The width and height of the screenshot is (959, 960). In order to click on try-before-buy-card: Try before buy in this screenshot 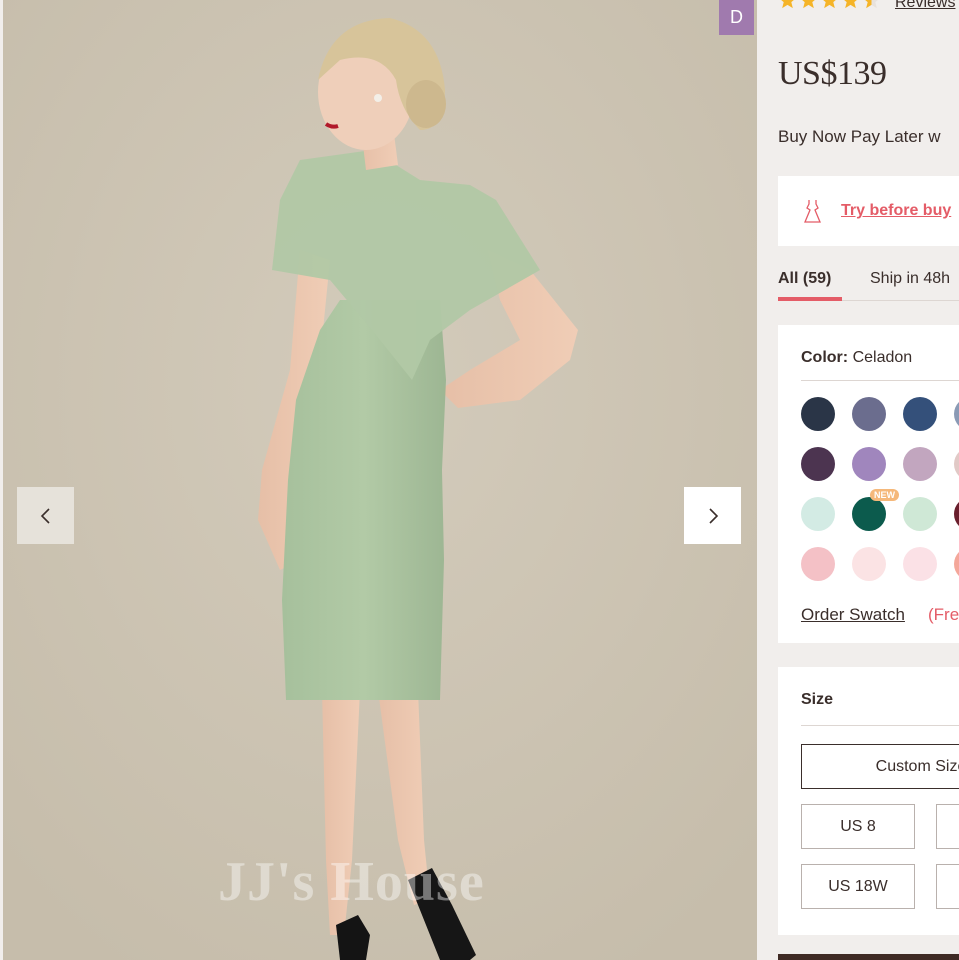, I will do `click(868, 211)`.